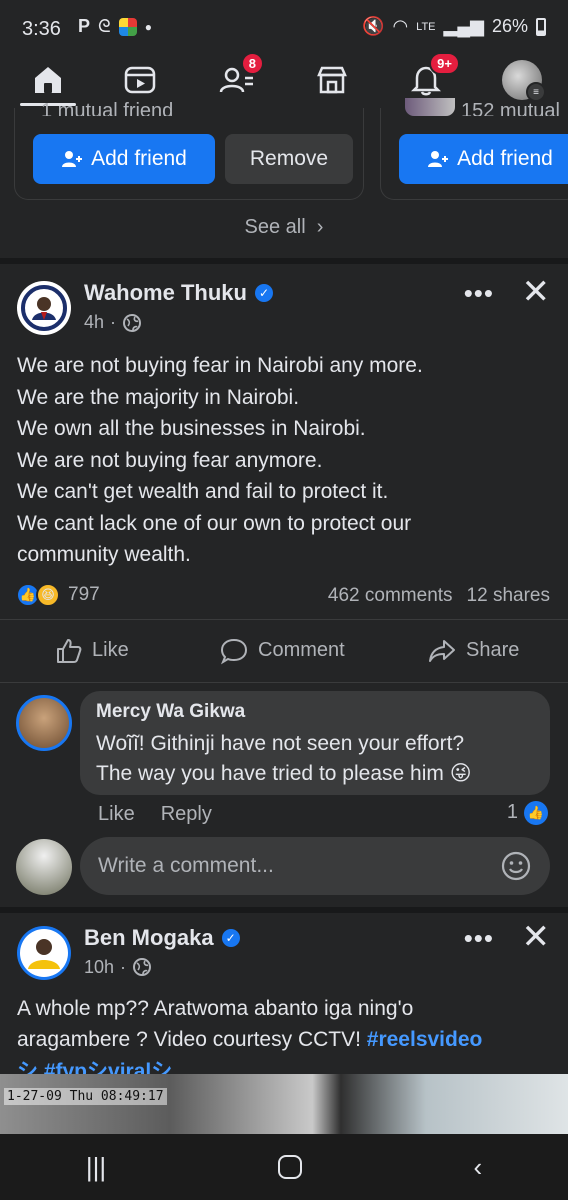  Describe the element at coordinates (510, 108) in the screenshot. I see `mutual-friends-count: 152 mutual` at that location.